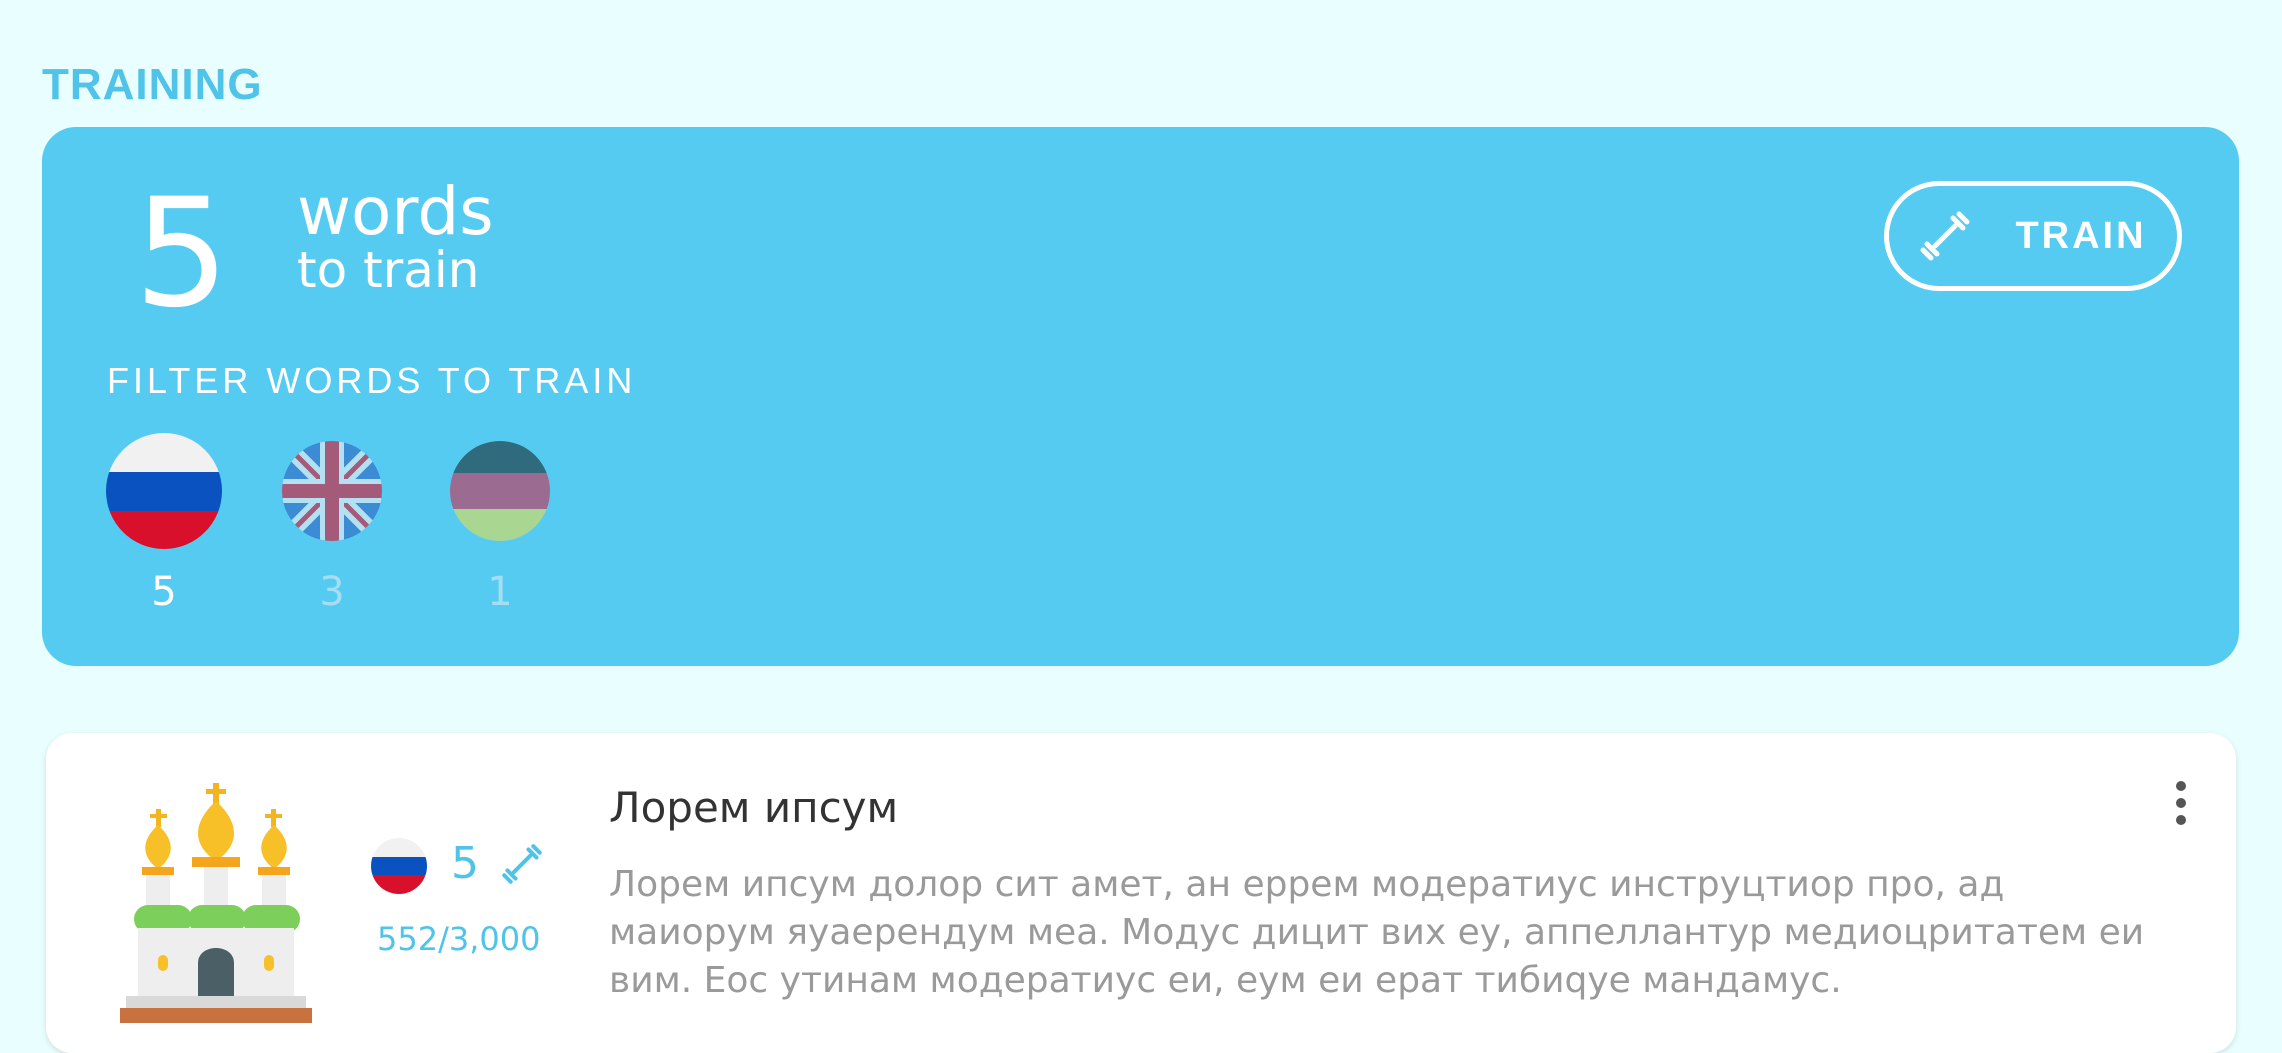 This screenshot has height=1053, width=2282. What do you see at coordinates (216, 903) in the screenshot?
I see `cathedral-icon` at bounding box center [216, 903].